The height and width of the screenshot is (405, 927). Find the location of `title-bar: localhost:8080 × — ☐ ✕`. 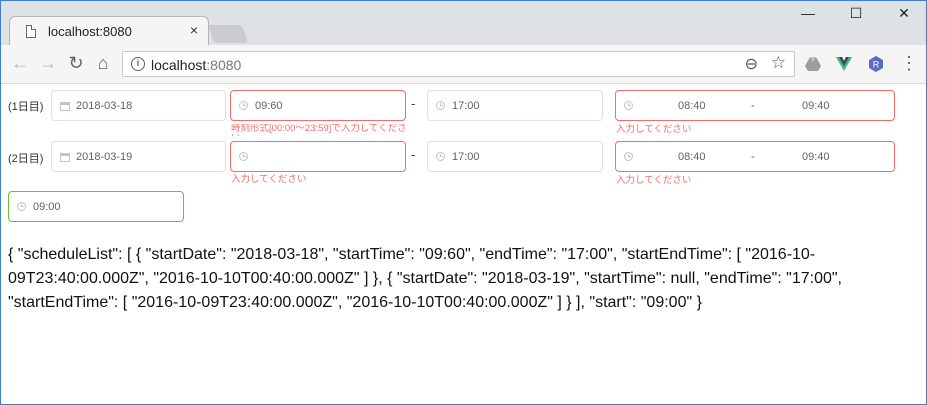

title-bar: localhost:8080 × — ☐ ✕ is located at coordinates (463, 23).